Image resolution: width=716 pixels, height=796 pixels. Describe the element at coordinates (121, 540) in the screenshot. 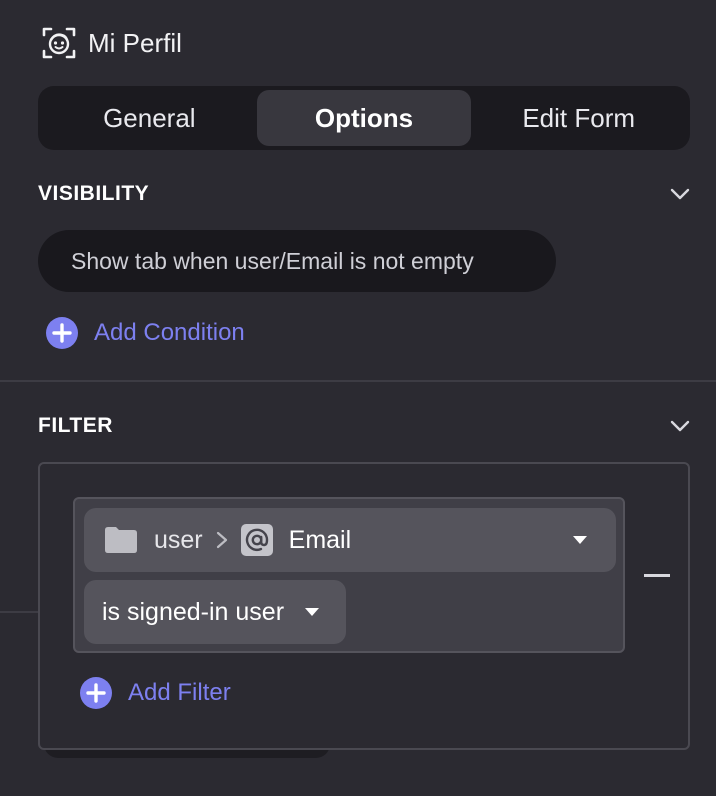

I see `folder-icon` at that location.